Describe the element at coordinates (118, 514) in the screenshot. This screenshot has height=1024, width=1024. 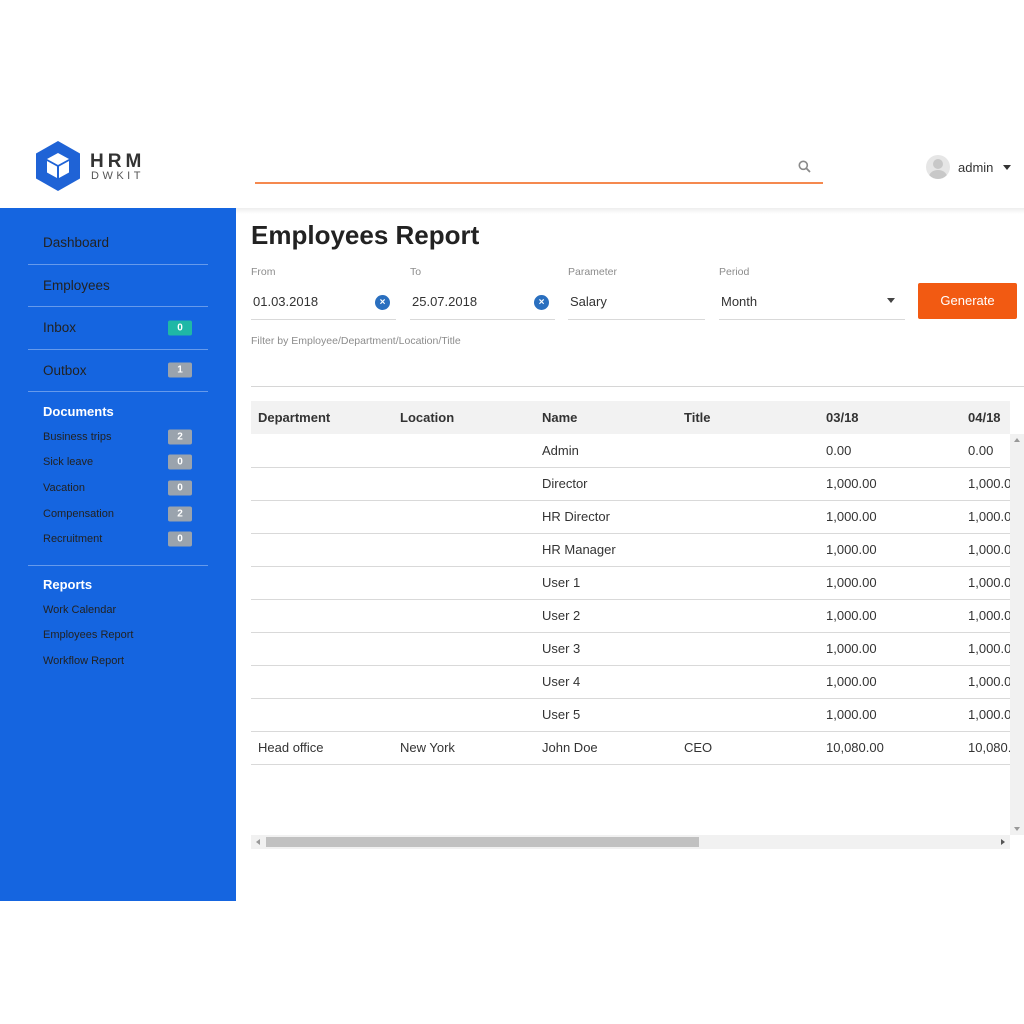
I see `sidebar-item-compensation: Compensation 2` at that location.